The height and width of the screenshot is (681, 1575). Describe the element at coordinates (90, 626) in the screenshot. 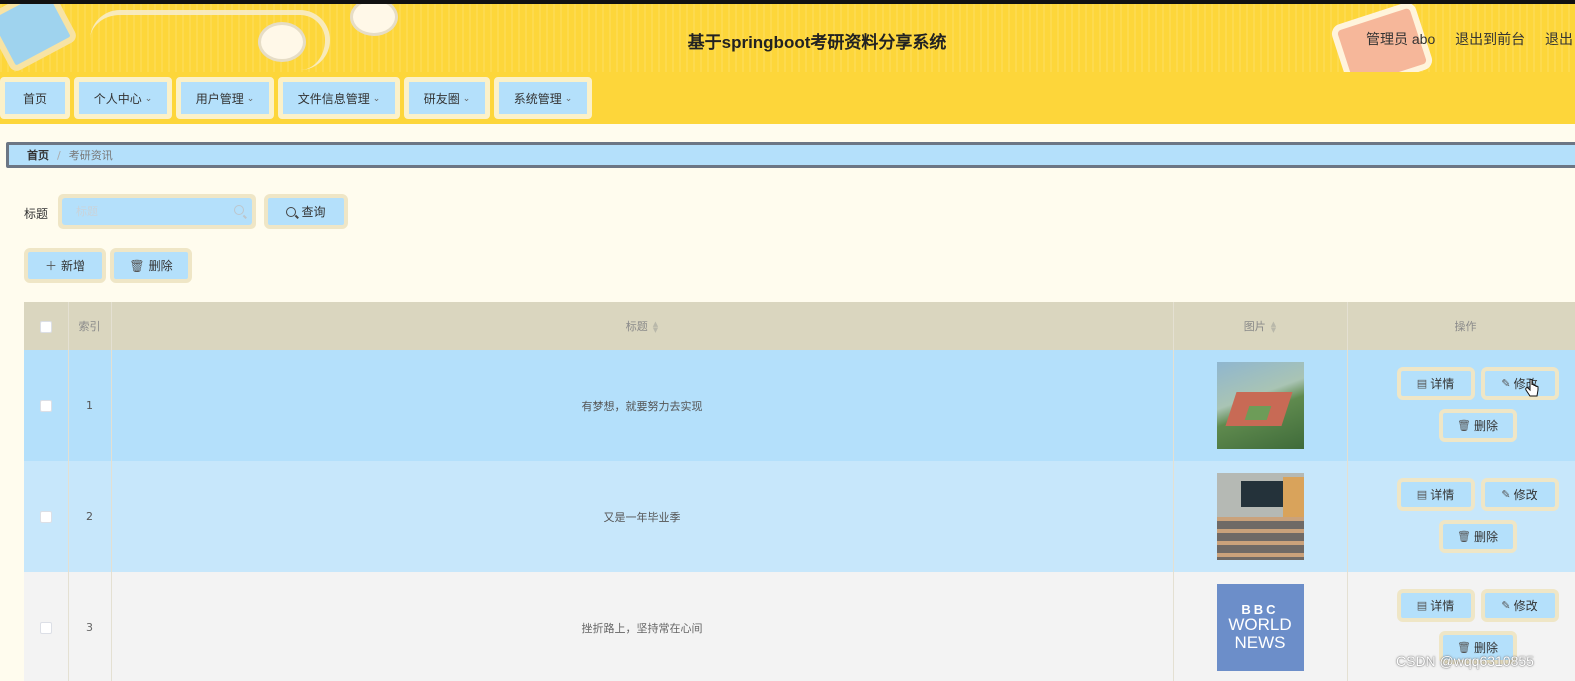

I see `row-index: 3` at that location.